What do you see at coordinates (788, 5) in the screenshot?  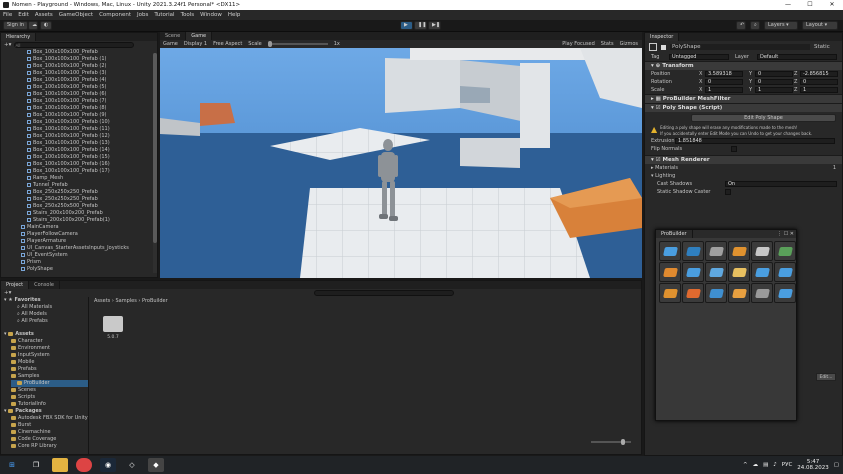 I see `minimize-button: —` at bounding box center [788, 5].